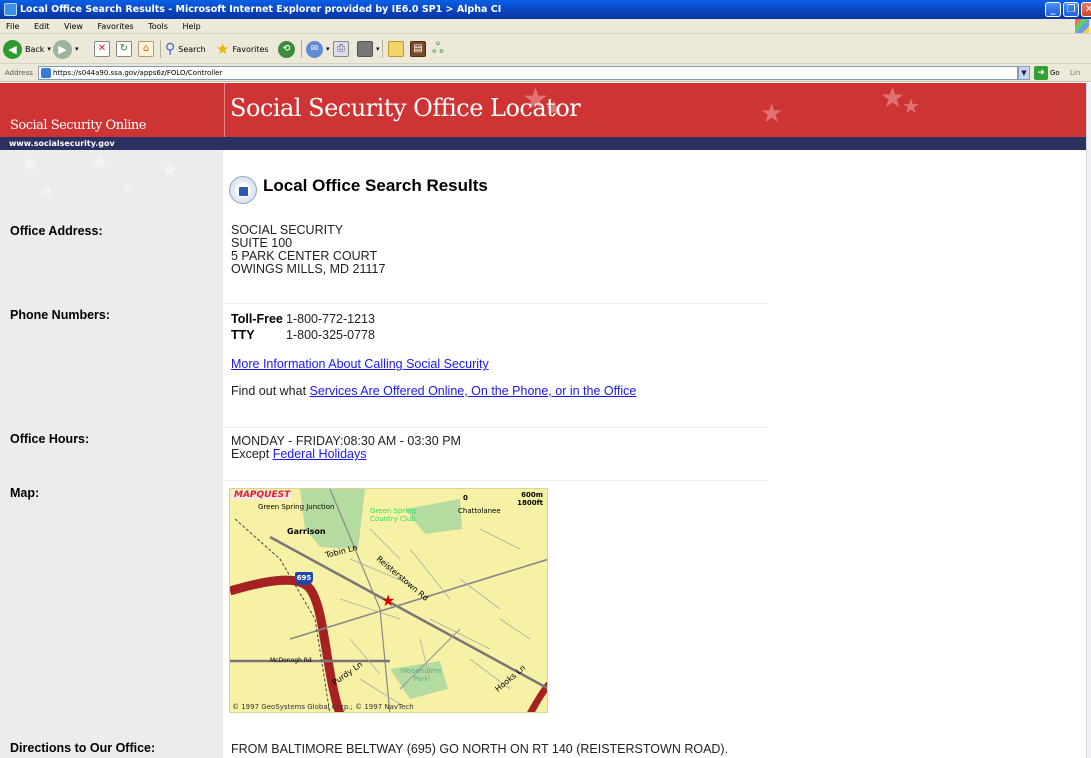  Describe the element at coordinates (318, 49) in the screenshot. I see `mail-button: ✉ ▾` at that location.